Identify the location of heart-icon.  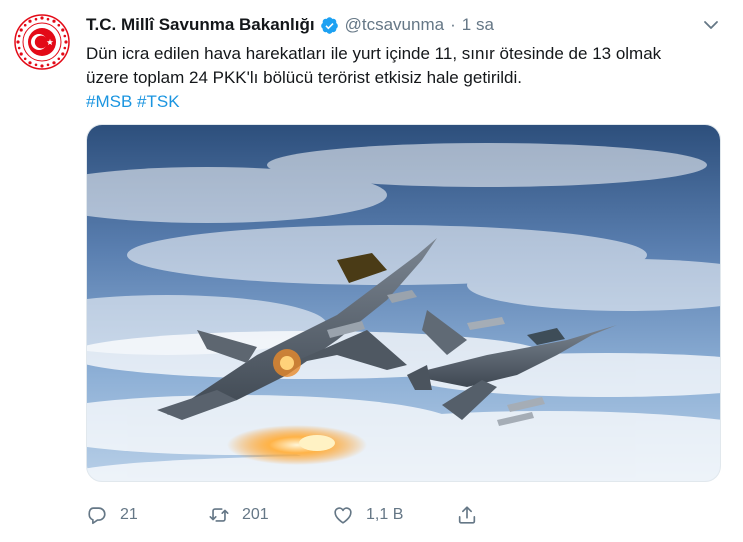
(343, 515).